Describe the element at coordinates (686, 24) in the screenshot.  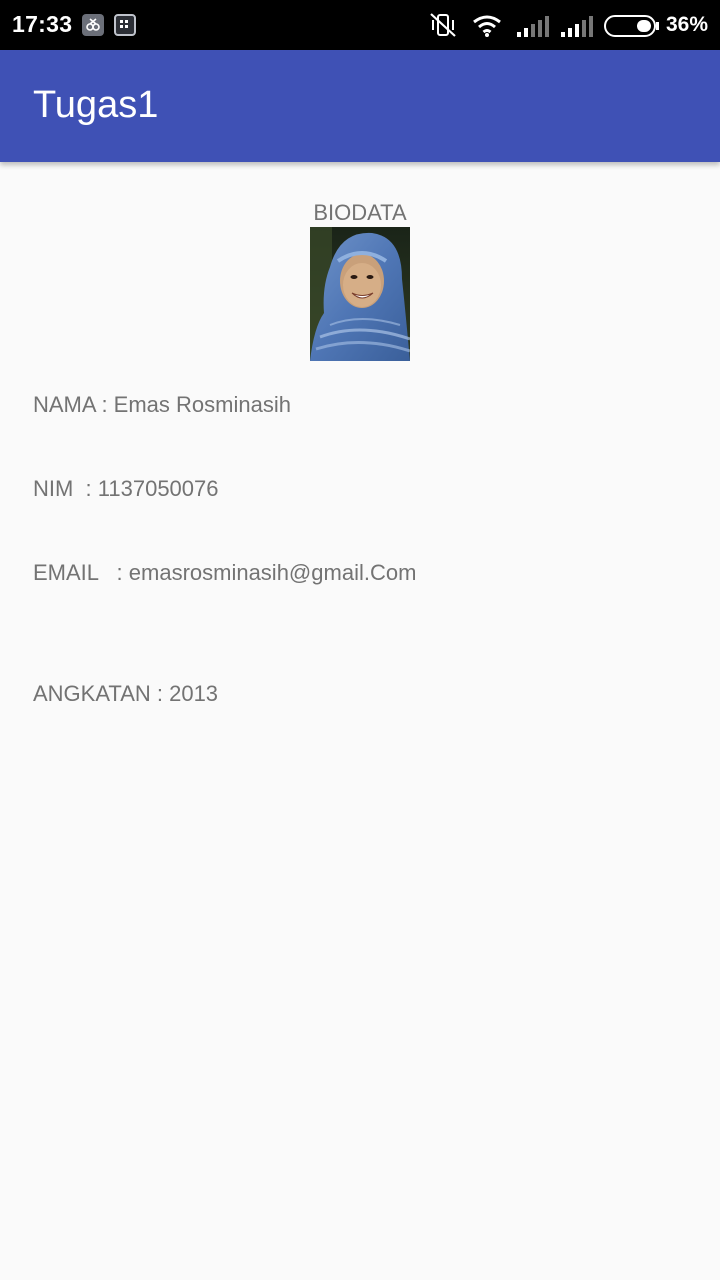
I see `battery-percent: 36%` at that location.